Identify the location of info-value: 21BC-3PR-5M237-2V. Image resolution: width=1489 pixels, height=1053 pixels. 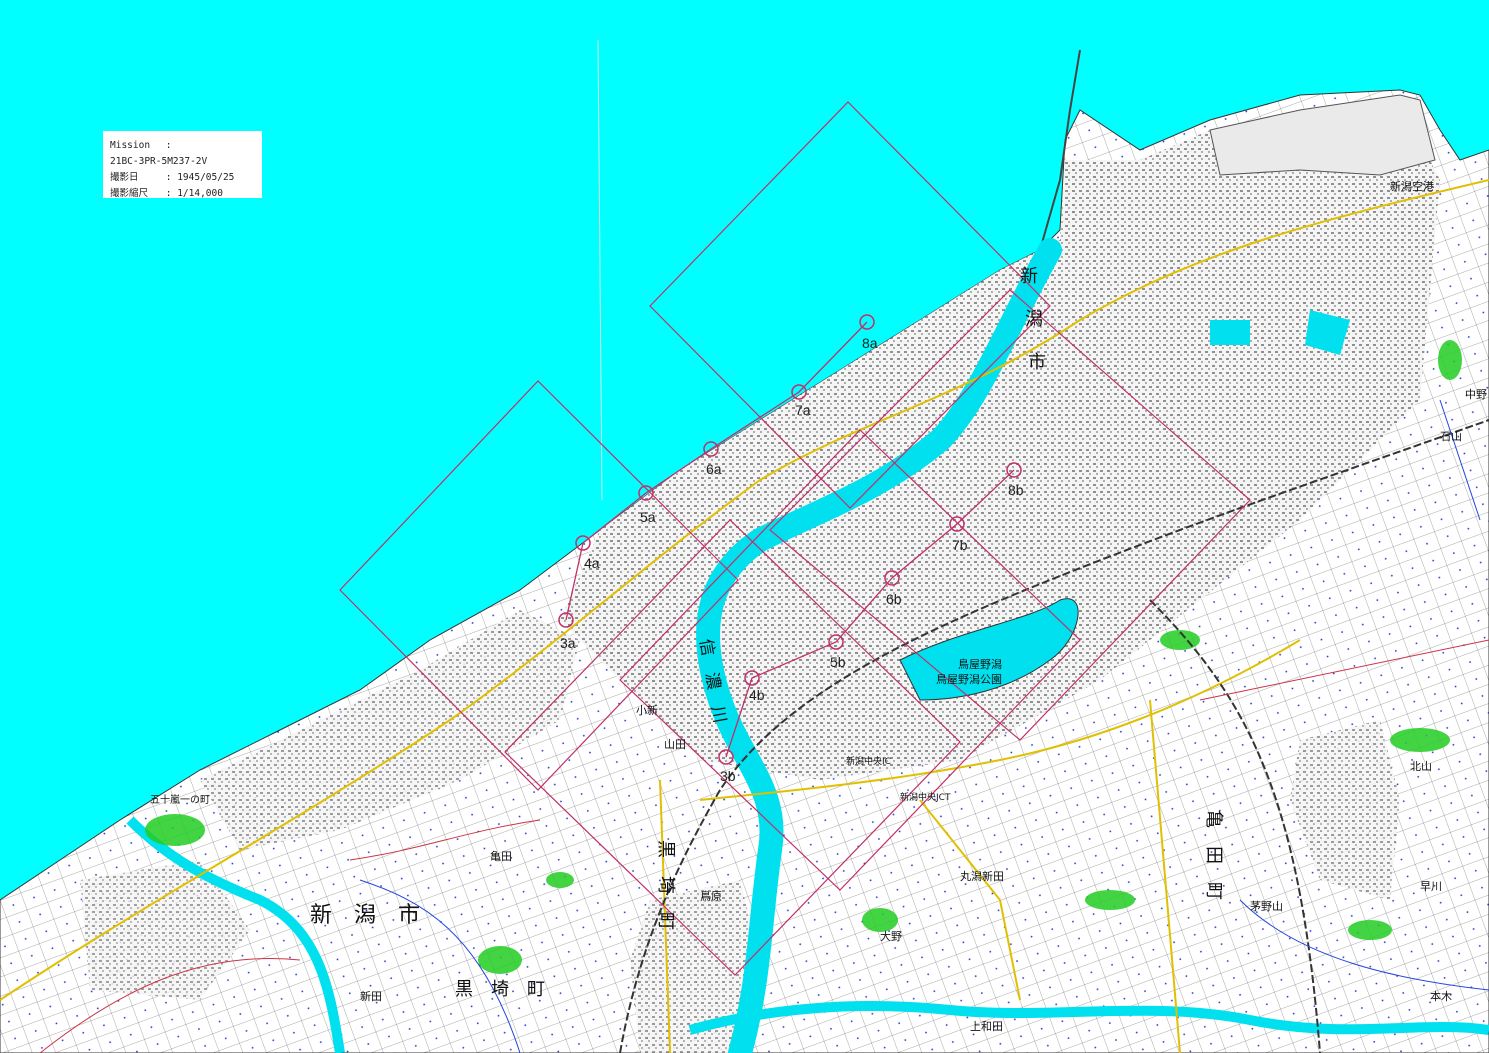
(159, 161).